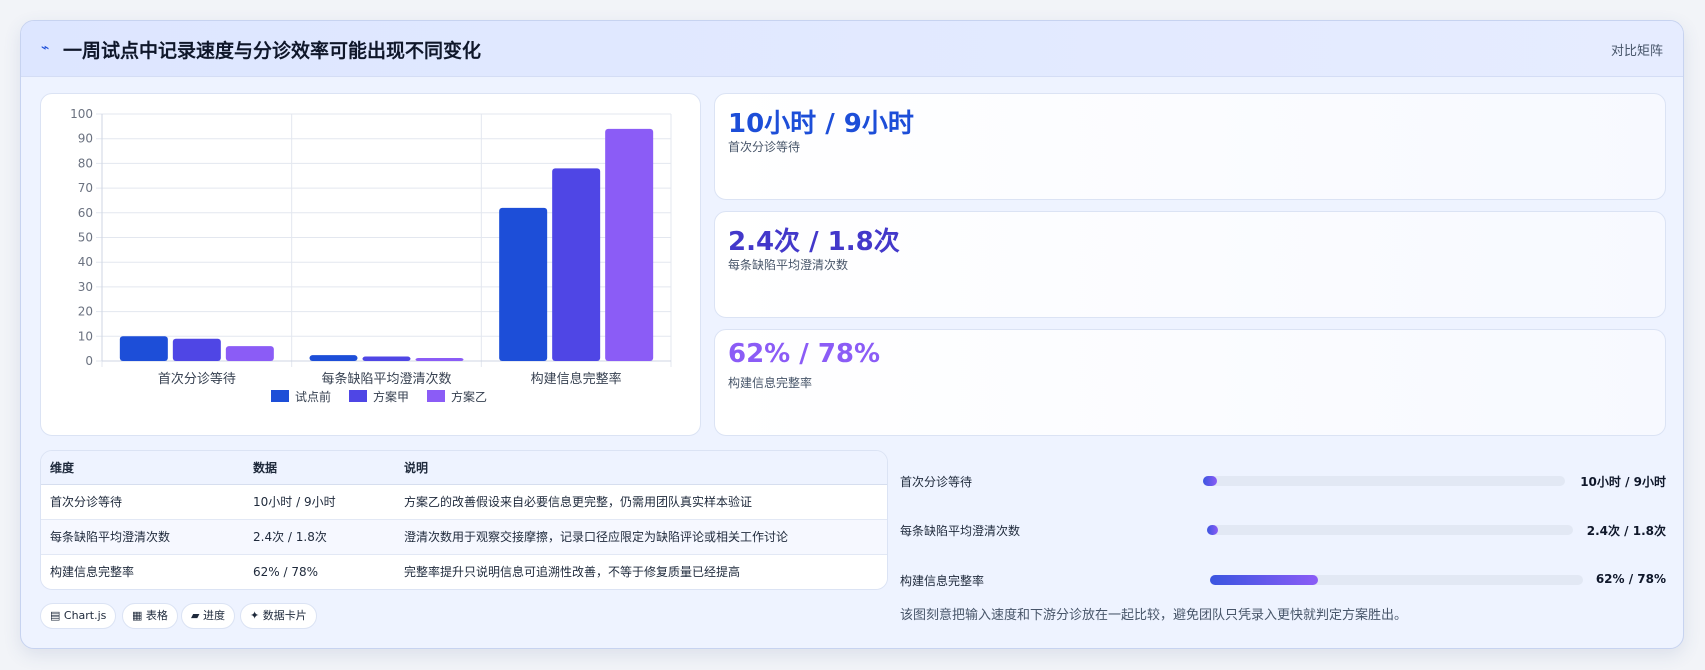 The image size is (1705, 670). What do you see at coordinates (150, 616) in the screenshot?
I see `chip-table: ▦ 表格` at bounding box center [150, 616].